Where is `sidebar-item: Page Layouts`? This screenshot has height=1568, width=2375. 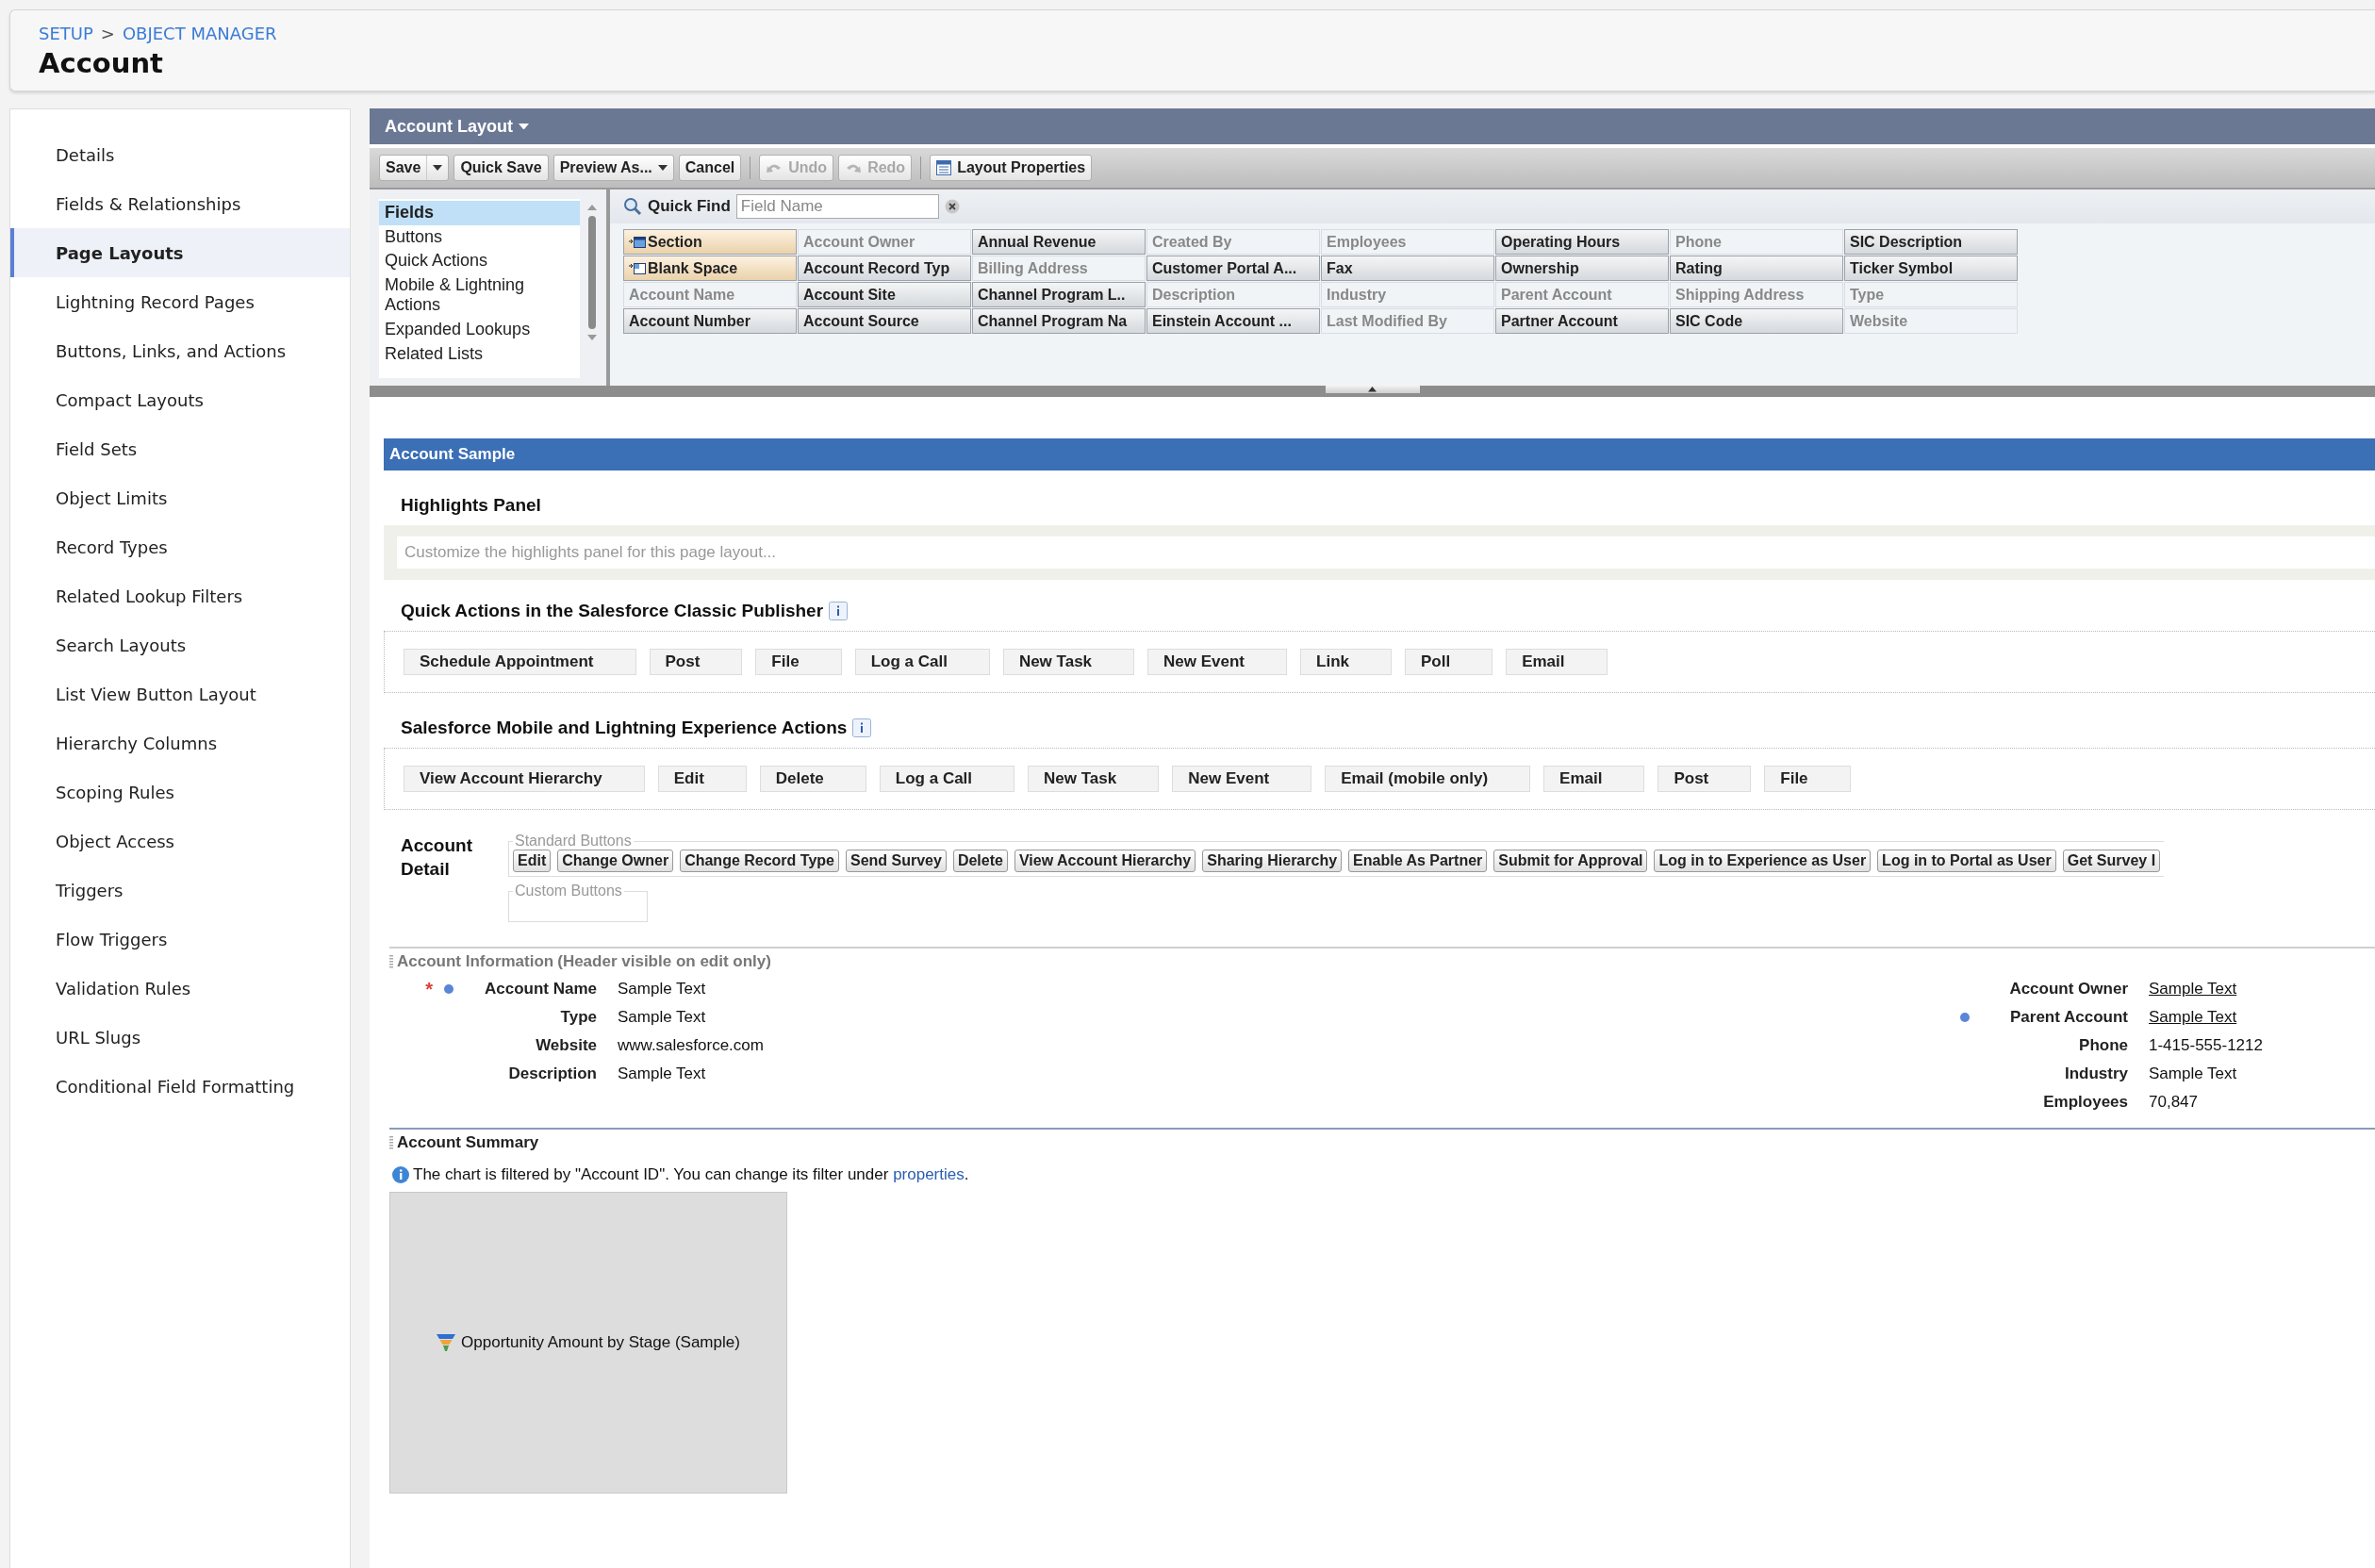
sidebar-item: Page Layouts is located at coordinates (180, 253).